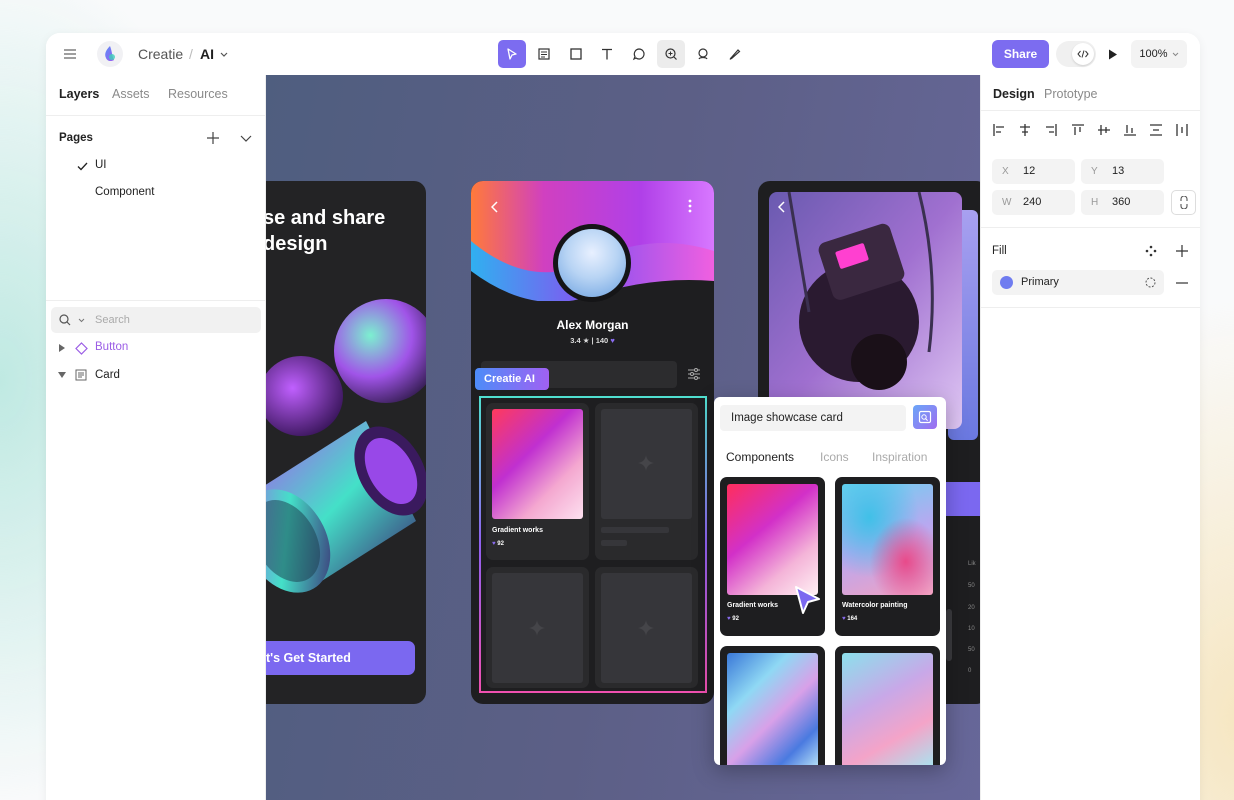 This screenshot has width=1234, height=800. What do you see at coordinates (1051, 130) in the screenshot?
I see `align-right-icon` at bounding box center [1051, 130].